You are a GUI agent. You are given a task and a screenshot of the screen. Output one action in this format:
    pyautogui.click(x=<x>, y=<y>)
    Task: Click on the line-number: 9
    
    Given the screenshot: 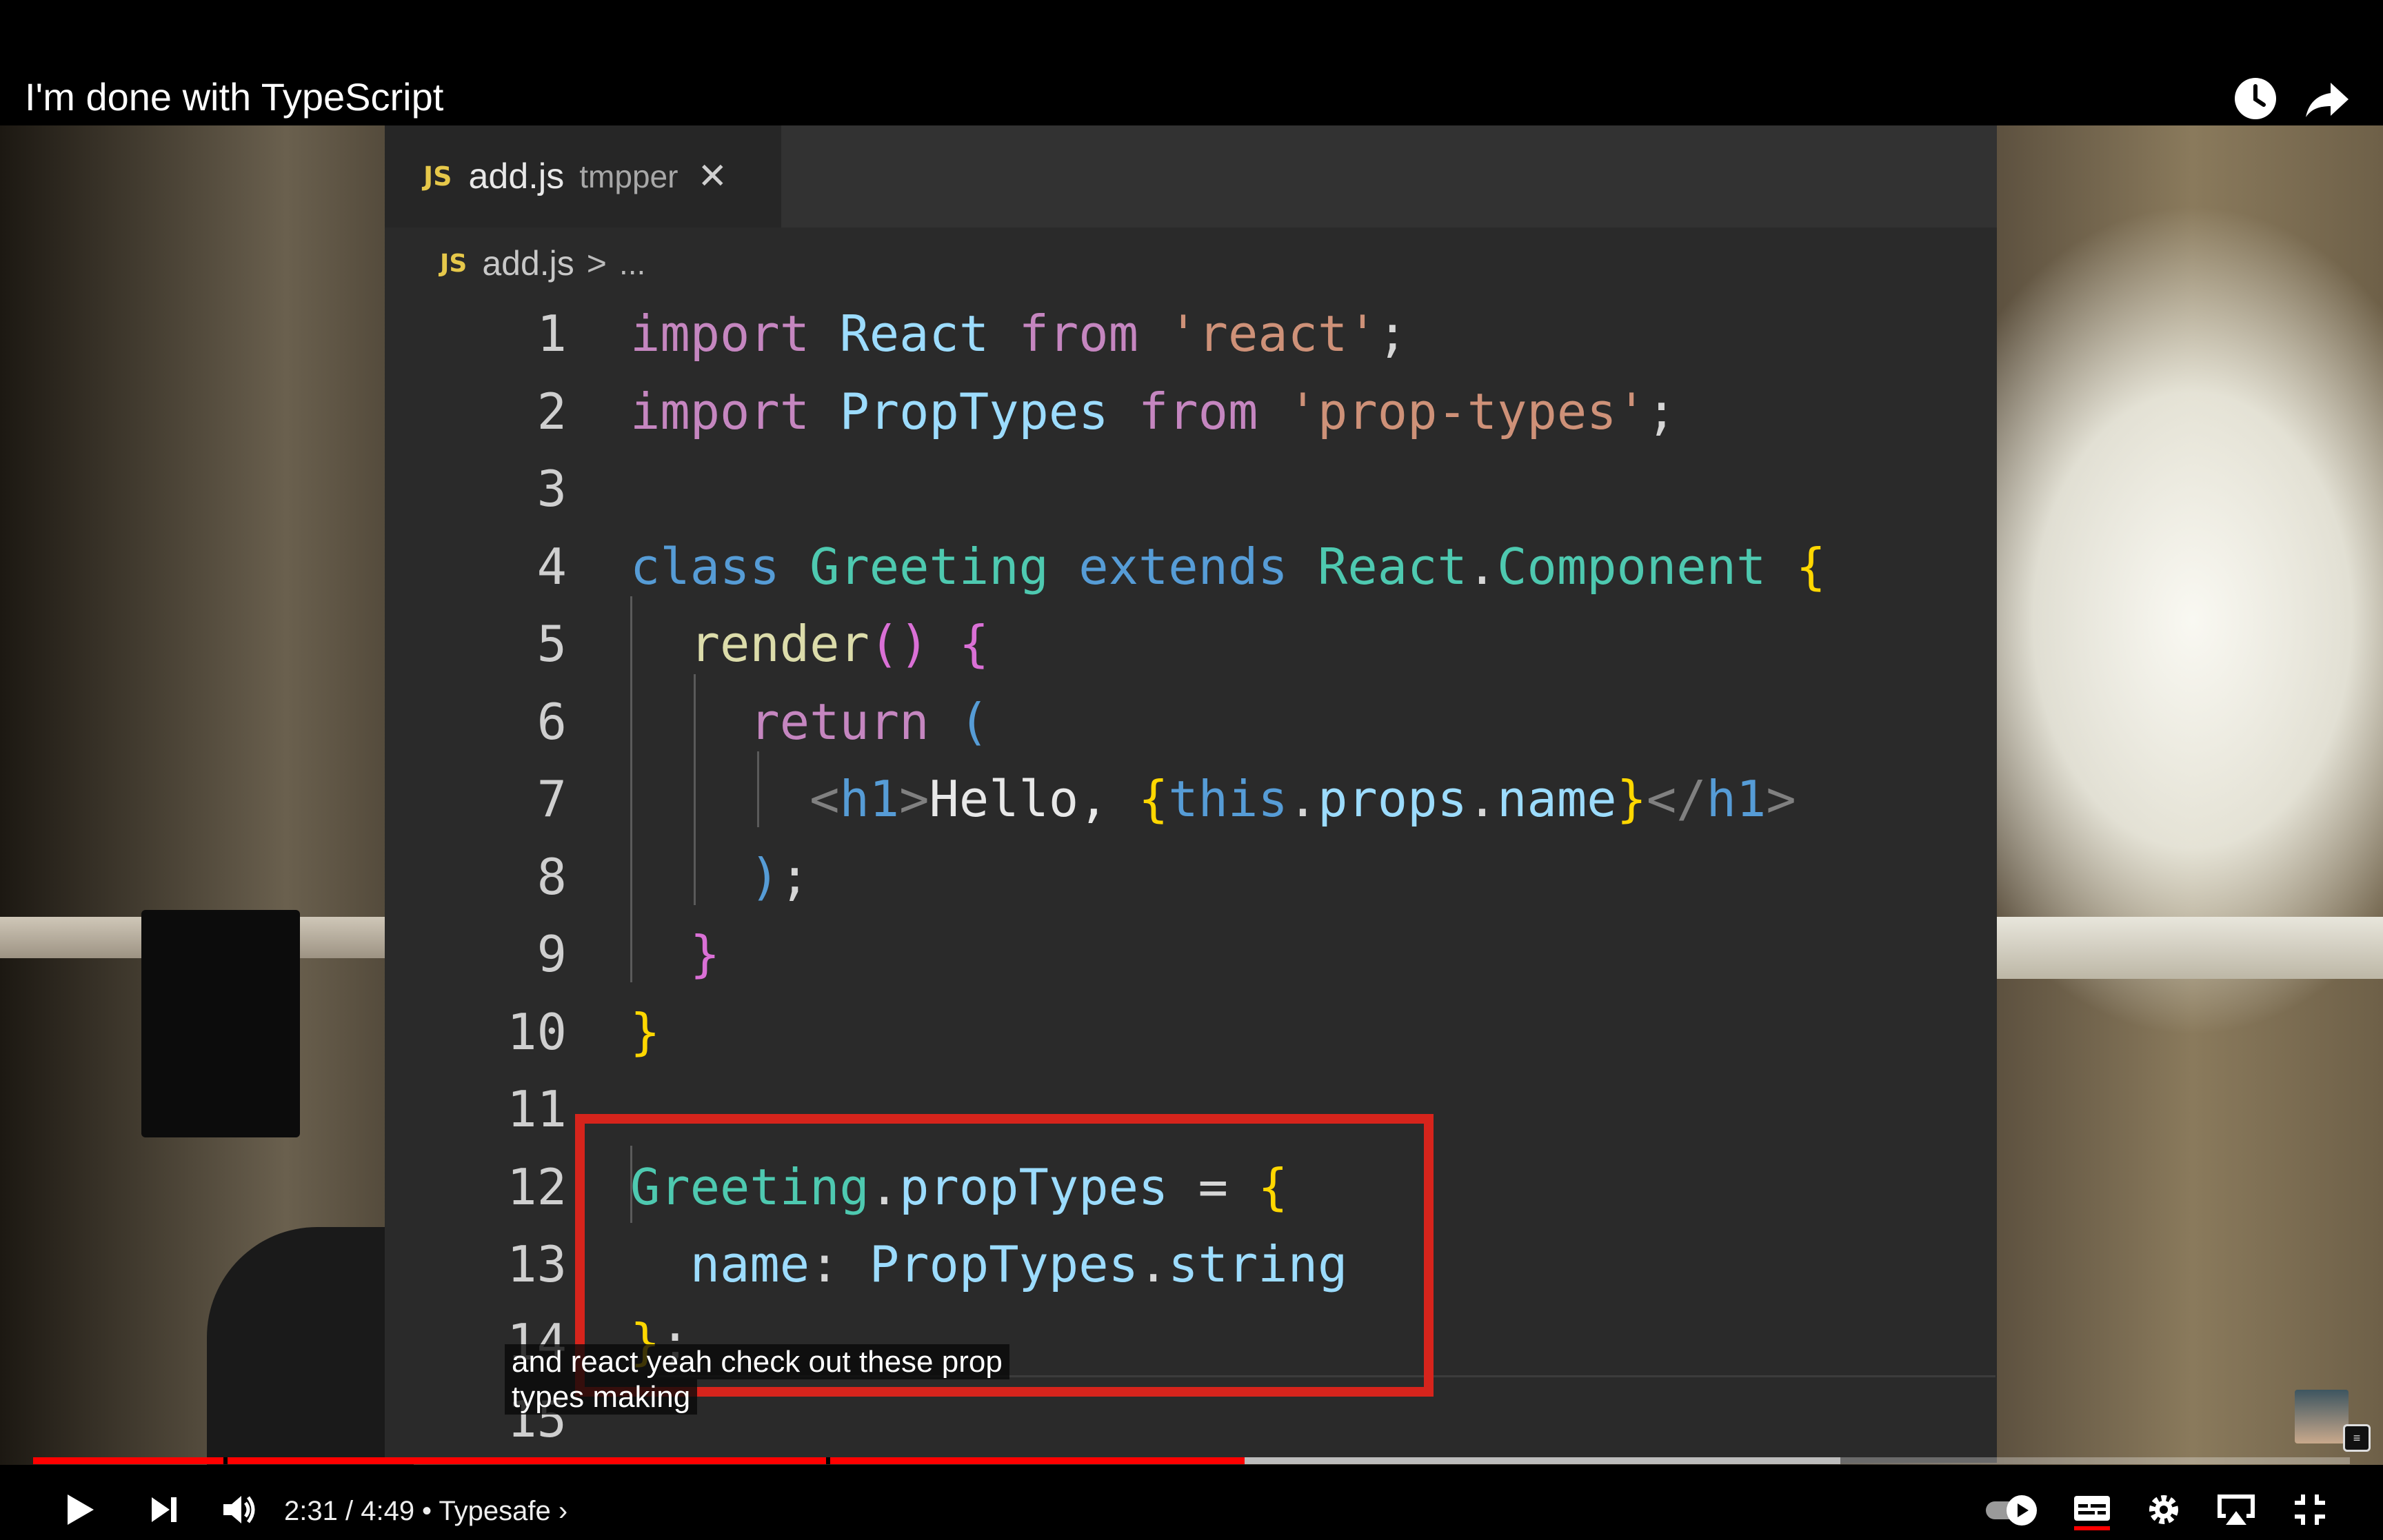 What is the action you would take?
    pyautogui.click(x=551, y=954)
    